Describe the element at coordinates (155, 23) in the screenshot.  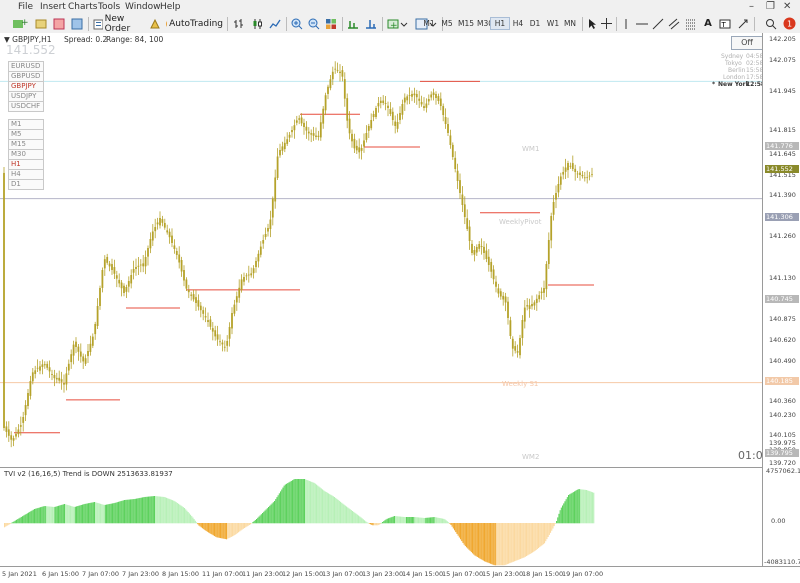
I see `metaeditor-button` at that location.